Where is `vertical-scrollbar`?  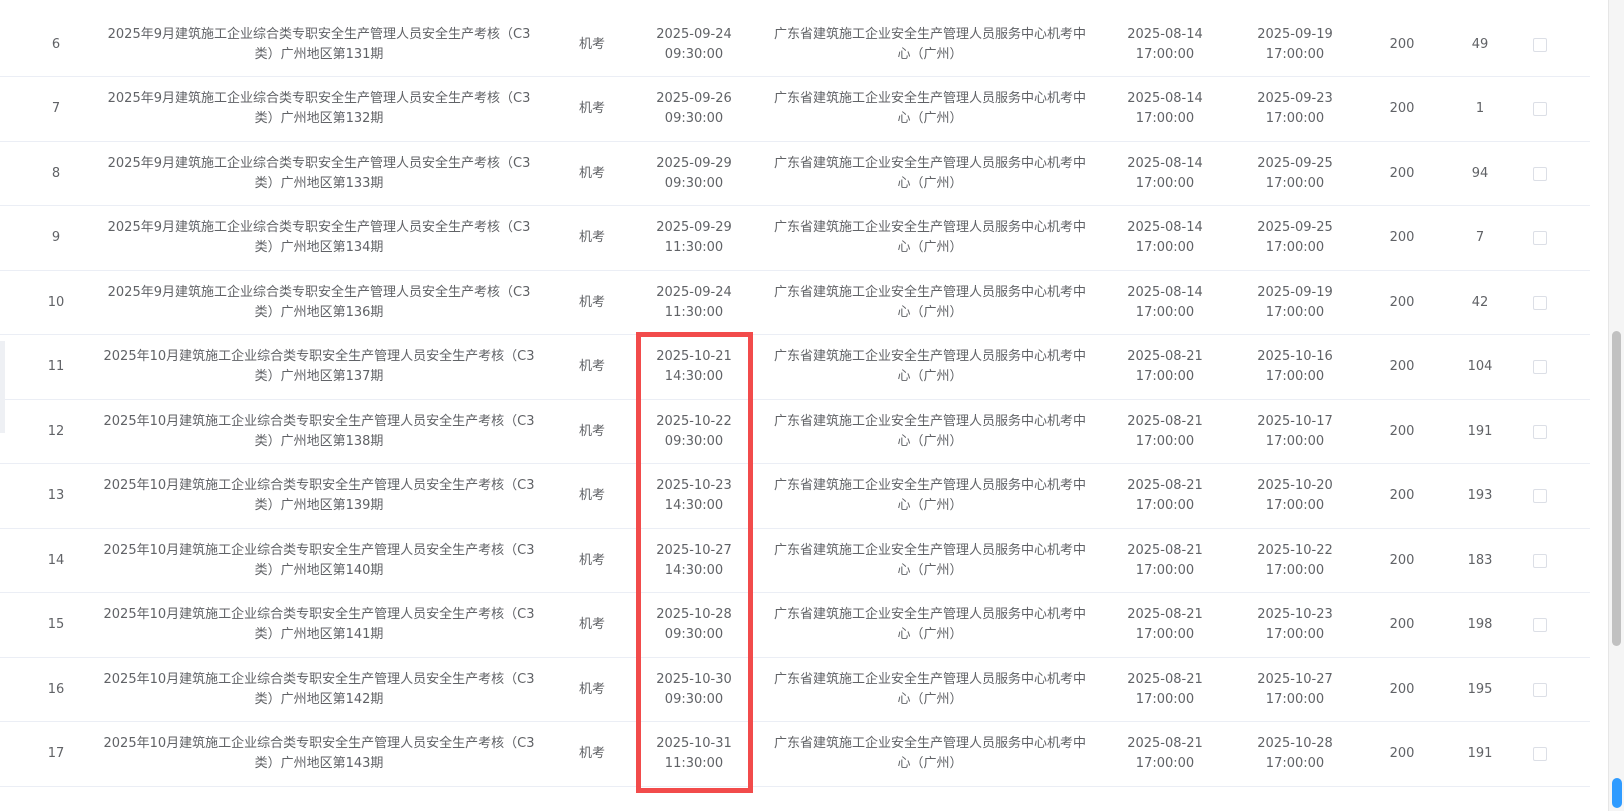 vertical-scrollbar is located at coordinates (1616, 405).